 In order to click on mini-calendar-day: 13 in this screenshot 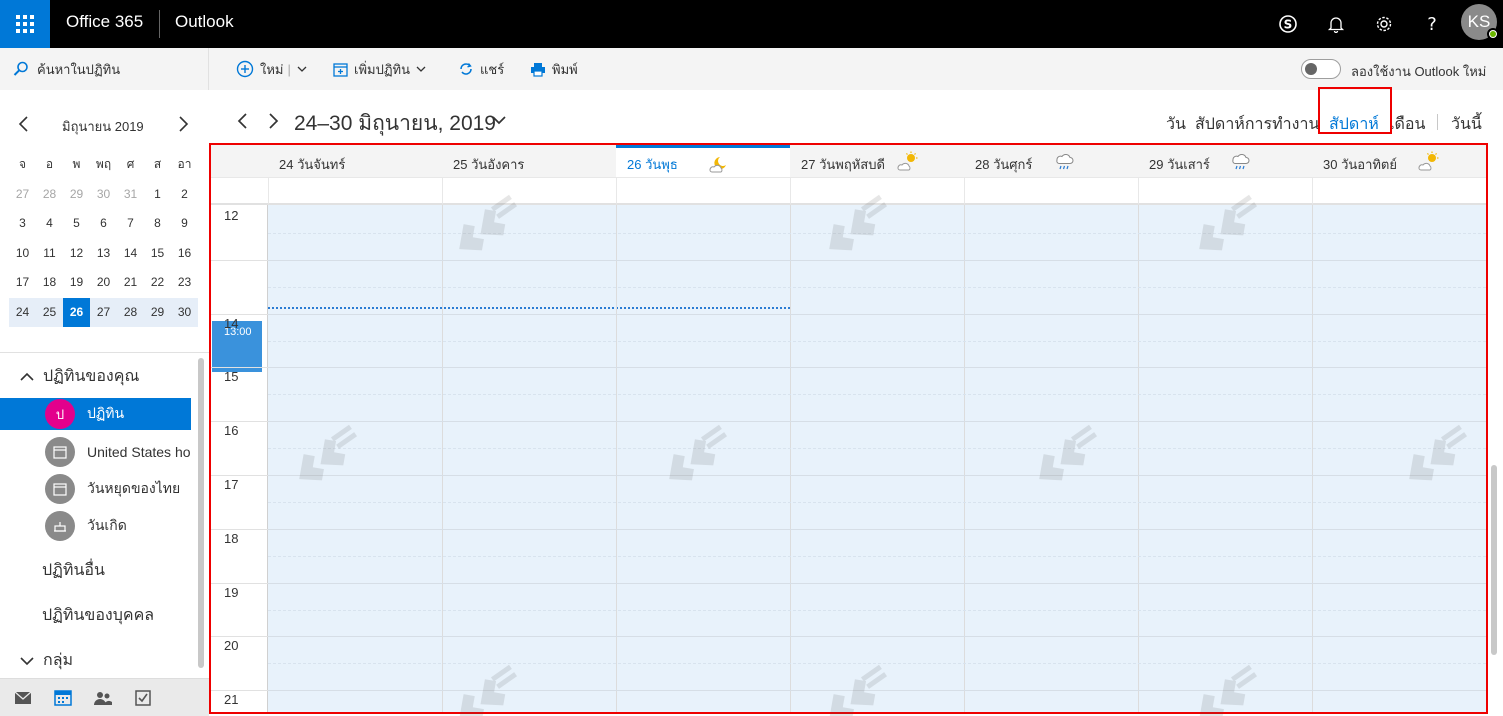, I will do `click(103, 253)`.